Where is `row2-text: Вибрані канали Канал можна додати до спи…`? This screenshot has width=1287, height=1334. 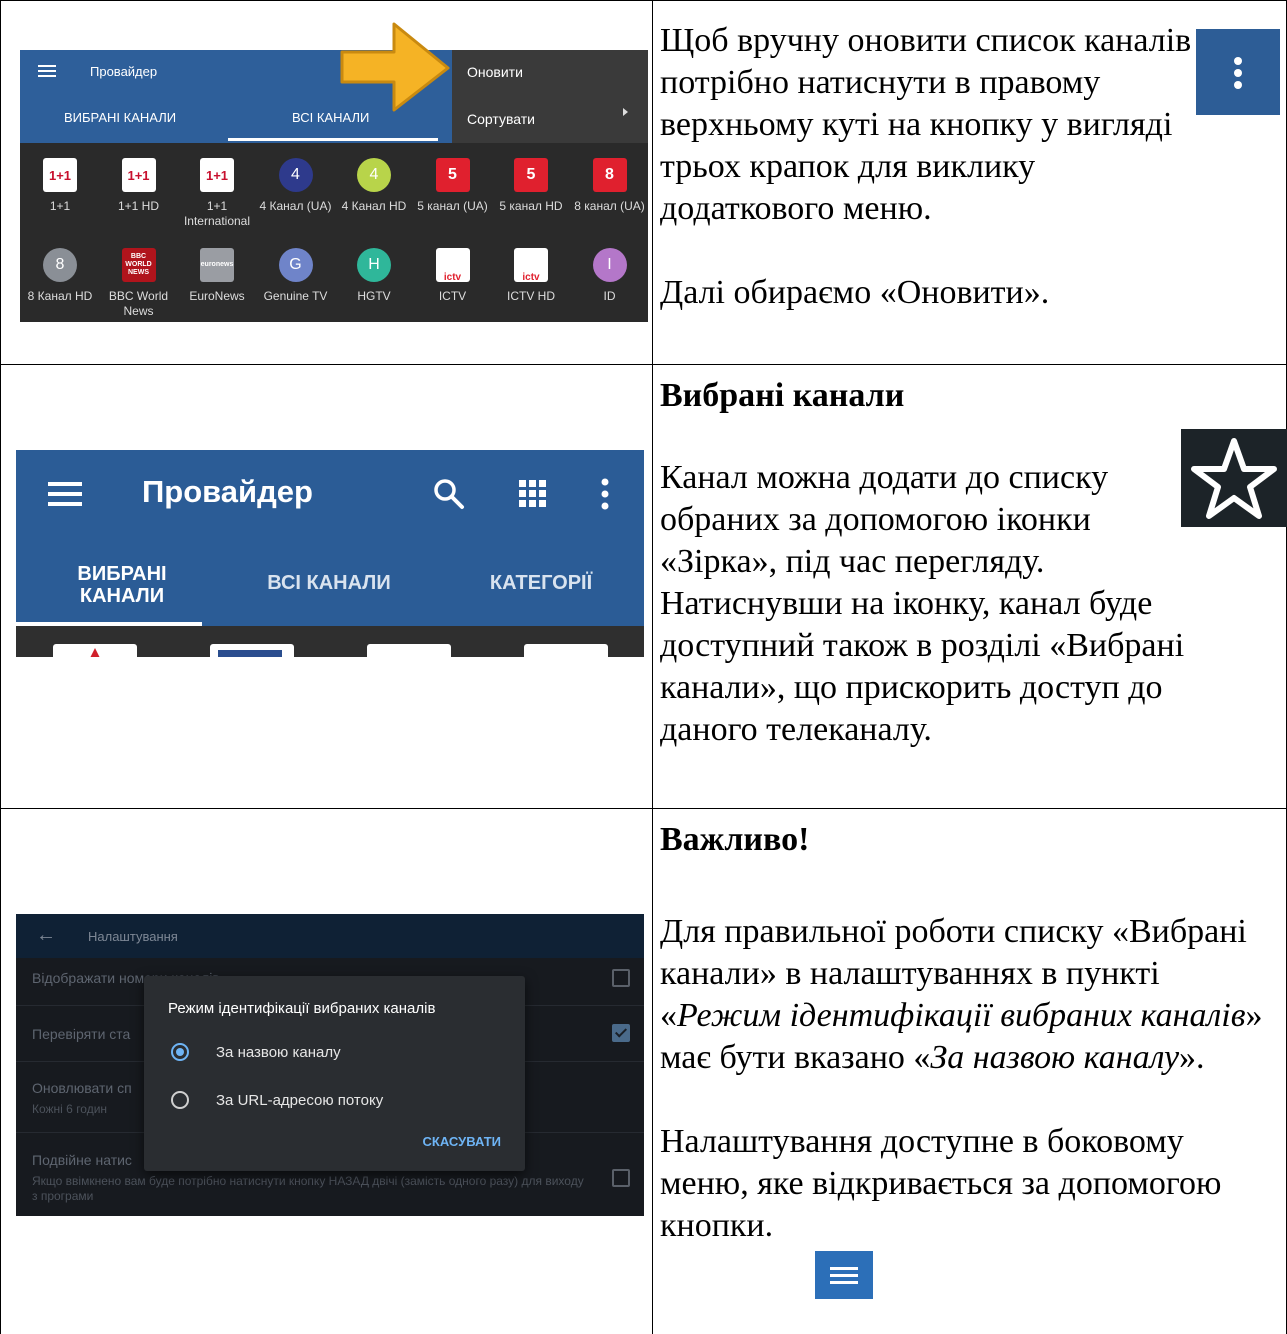 row2-text: Вибрані канали Канал можна додати до спи… is located at coordinates (940, 563).